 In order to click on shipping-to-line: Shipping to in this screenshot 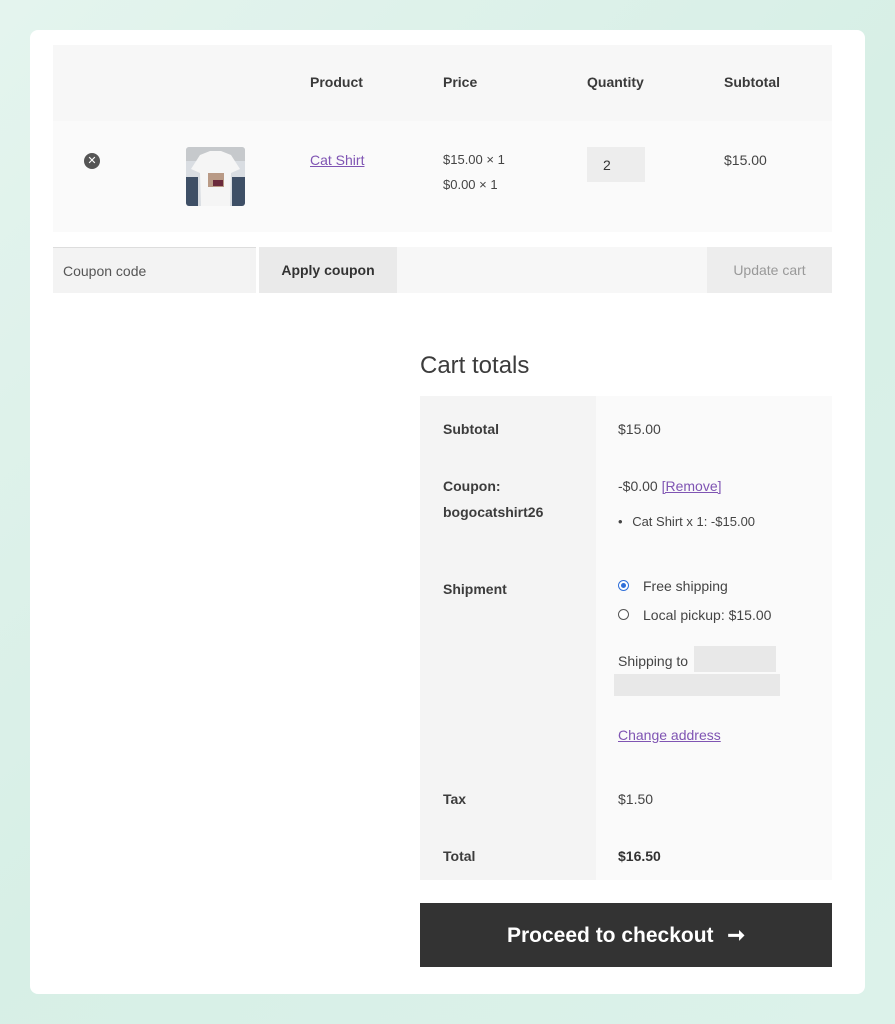, I will do `click(725, 660)`.